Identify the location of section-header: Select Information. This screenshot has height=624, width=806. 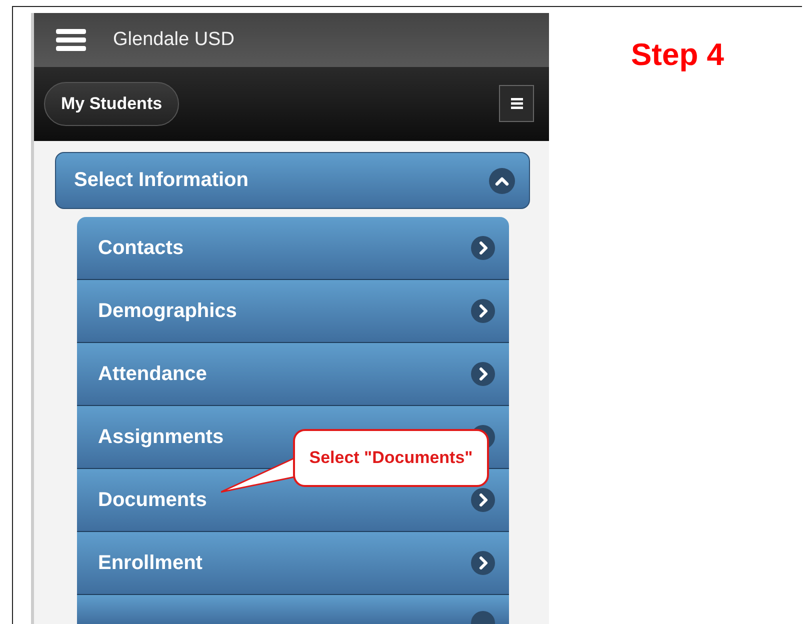
(292, 180).